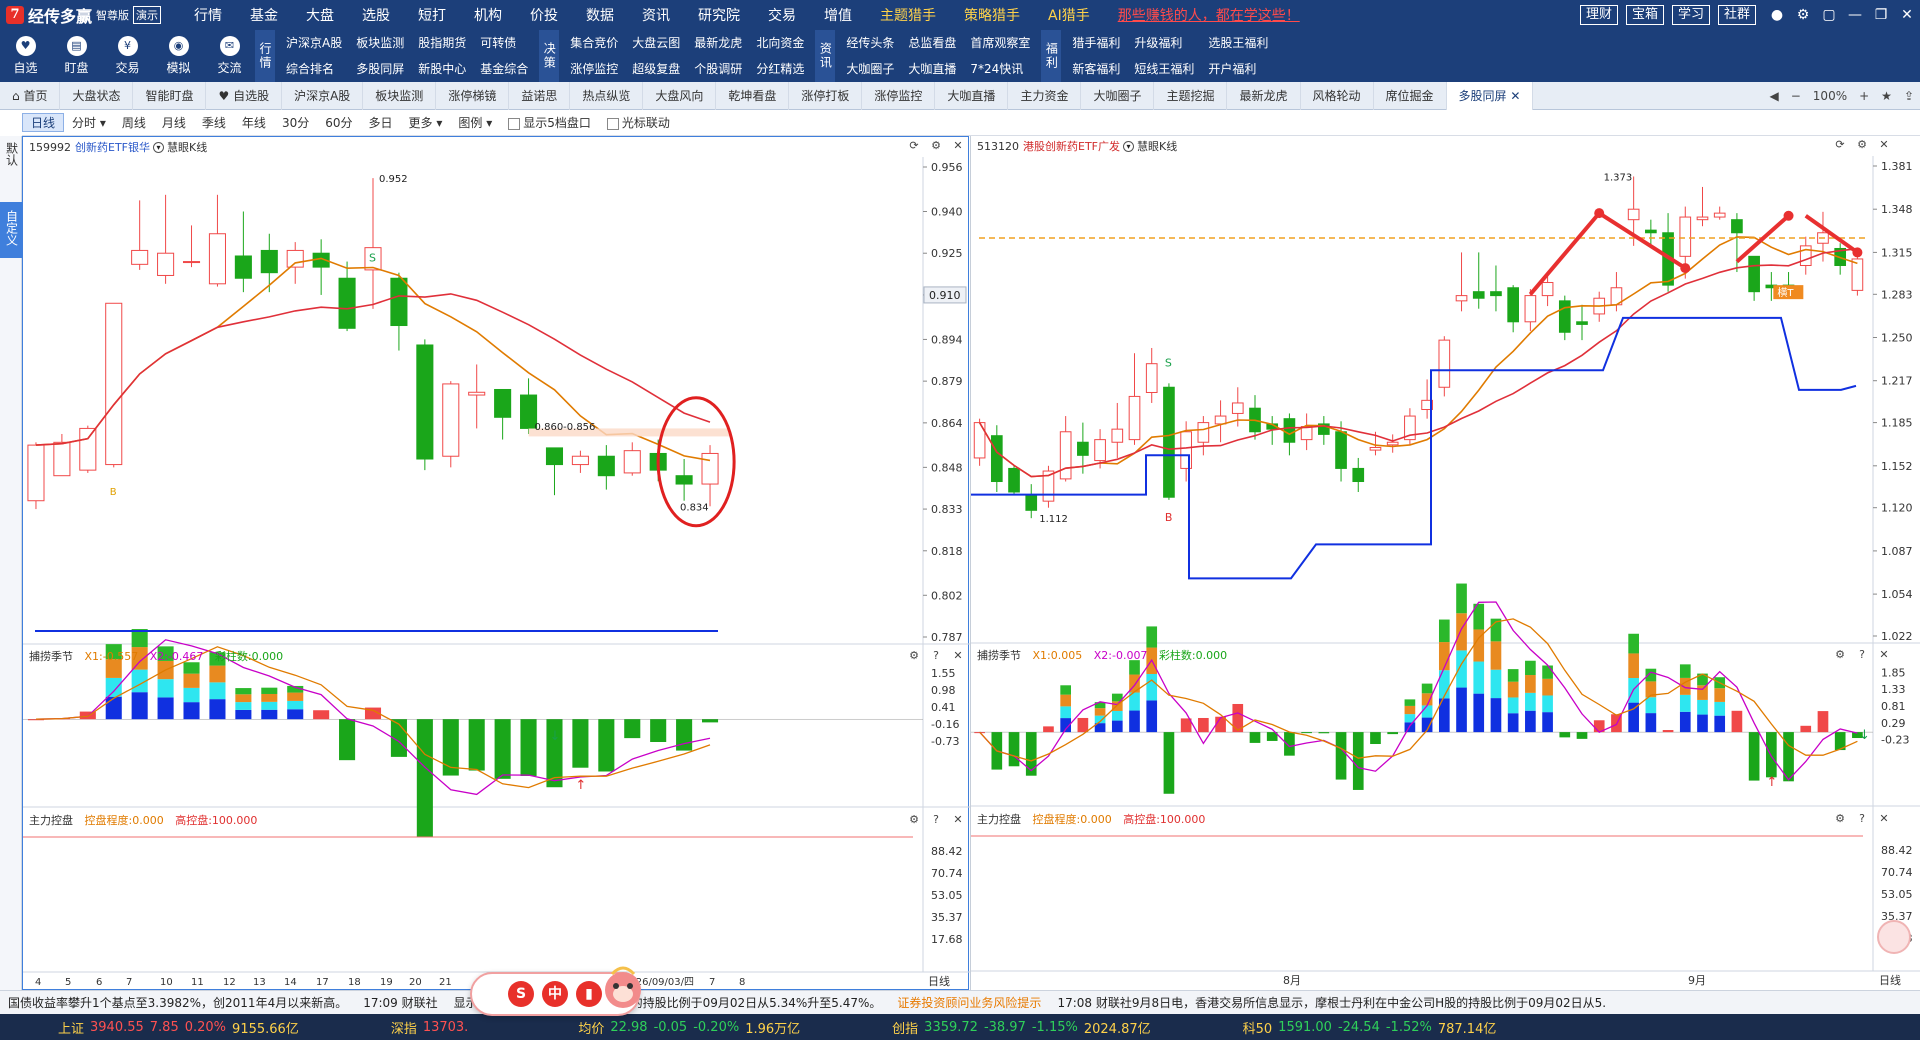  I want to click on assistant-avatar, so click(1894, 937).